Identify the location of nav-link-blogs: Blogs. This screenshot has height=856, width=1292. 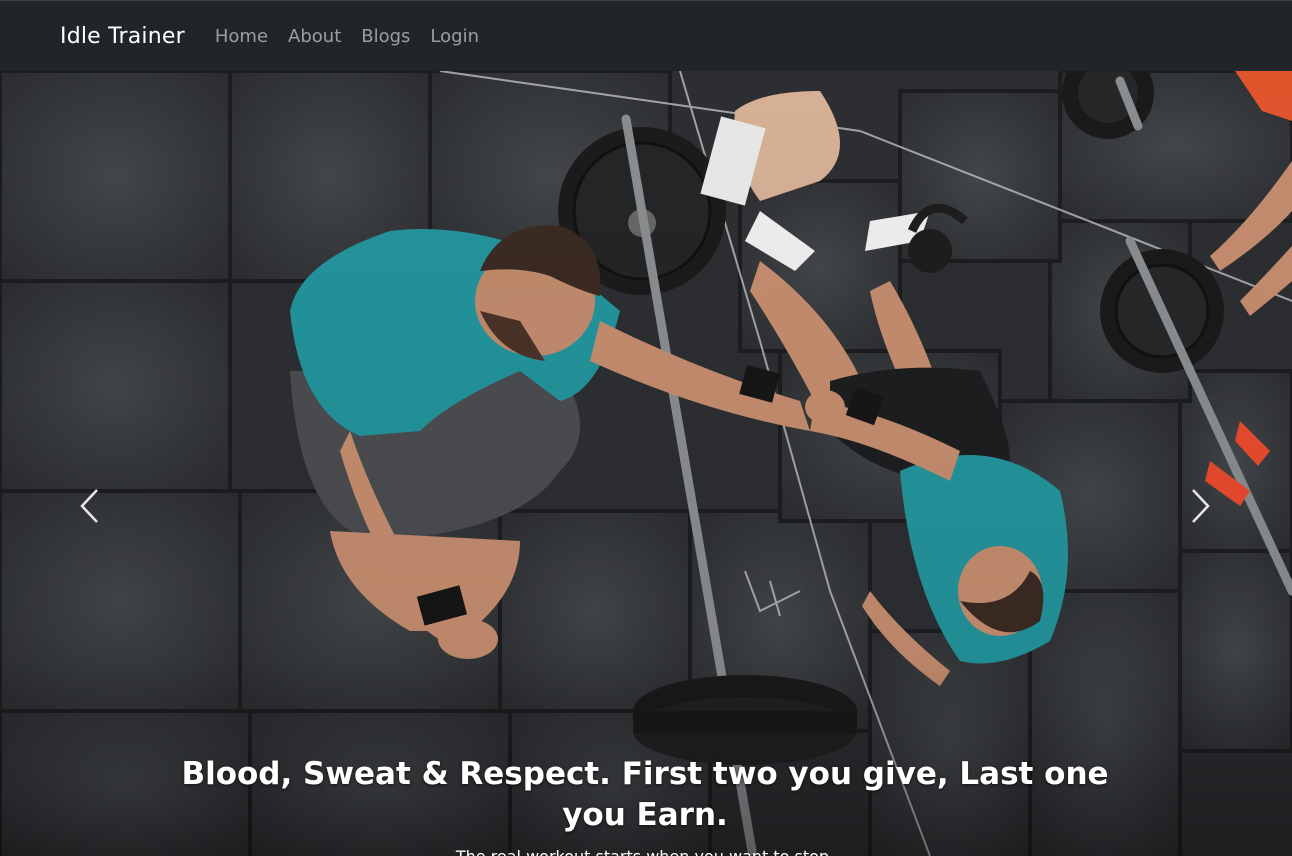
(385, 36).